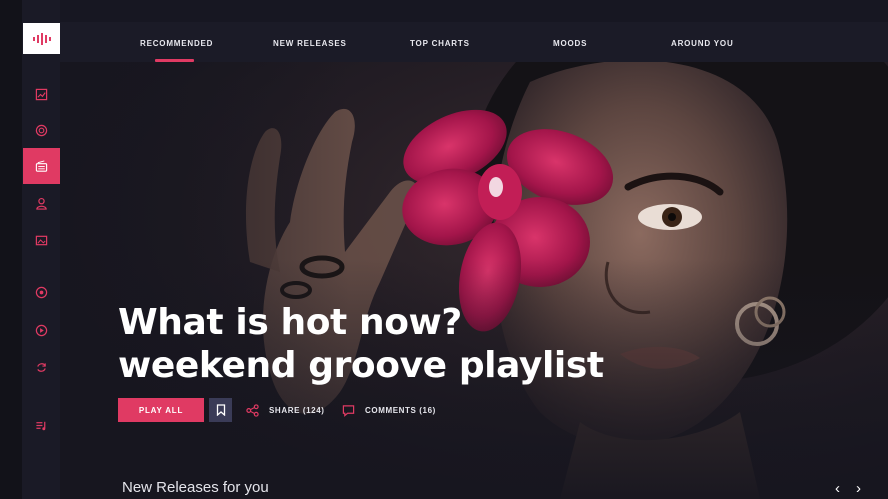  What do you see at coordinates (174, 60) in the screenshot?
I see `active-tab-indicator` at bounding box center [174, 60].